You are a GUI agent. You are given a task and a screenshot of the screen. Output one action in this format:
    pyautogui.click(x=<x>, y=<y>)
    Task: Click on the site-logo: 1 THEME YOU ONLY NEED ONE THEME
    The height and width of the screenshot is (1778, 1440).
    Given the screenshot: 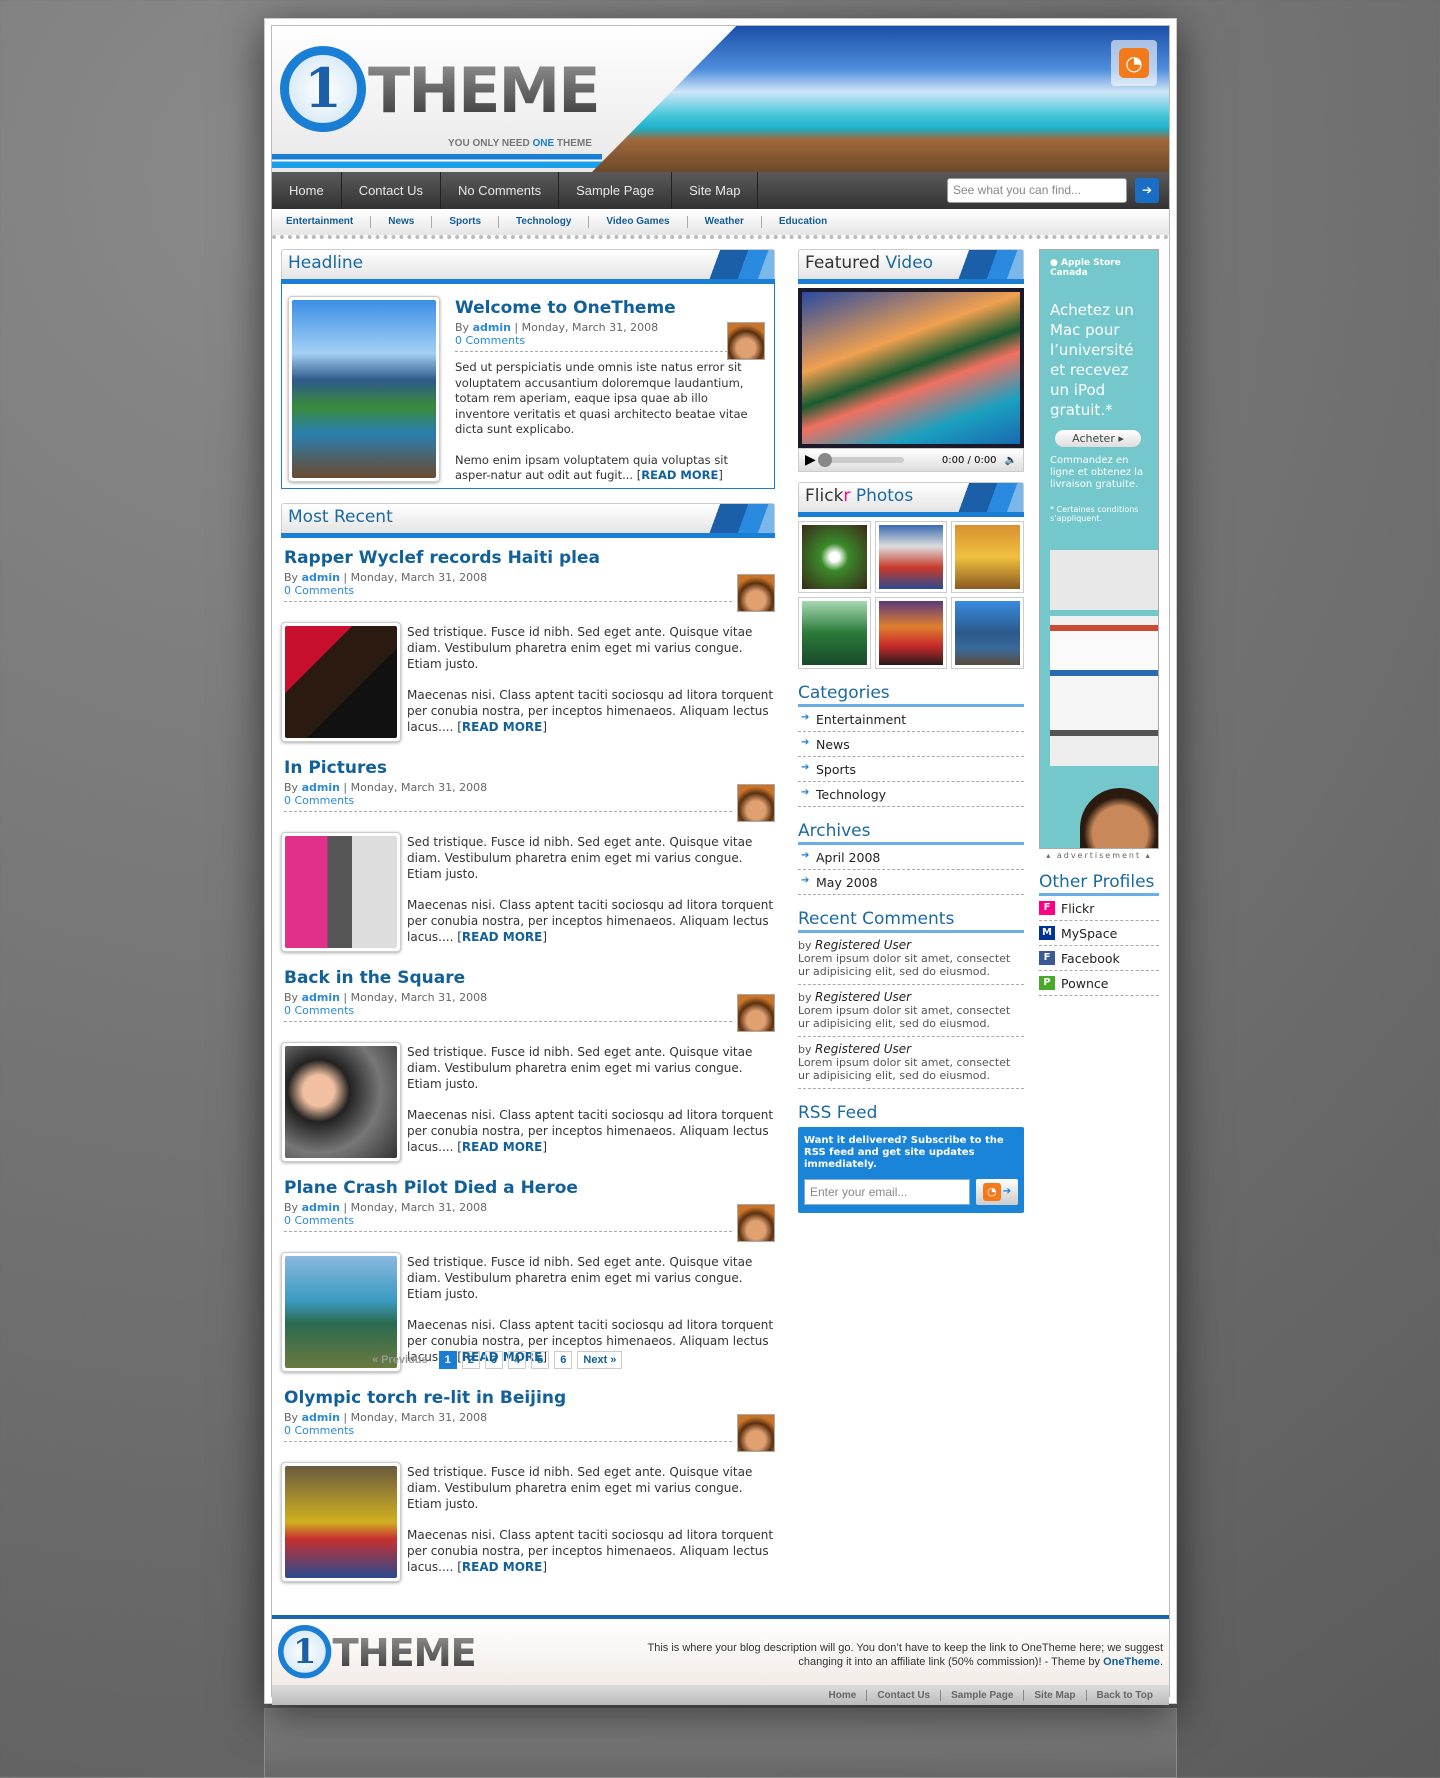 What is the action you would take?
    pyautogui.click(x=445, y=101)
    